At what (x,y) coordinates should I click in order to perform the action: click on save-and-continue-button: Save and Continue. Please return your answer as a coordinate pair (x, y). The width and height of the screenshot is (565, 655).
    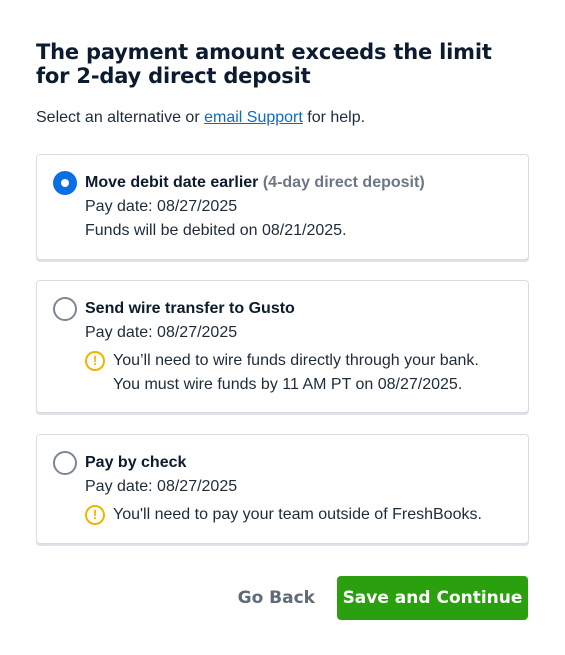
    Looking at the image, I should click on (432, 598).